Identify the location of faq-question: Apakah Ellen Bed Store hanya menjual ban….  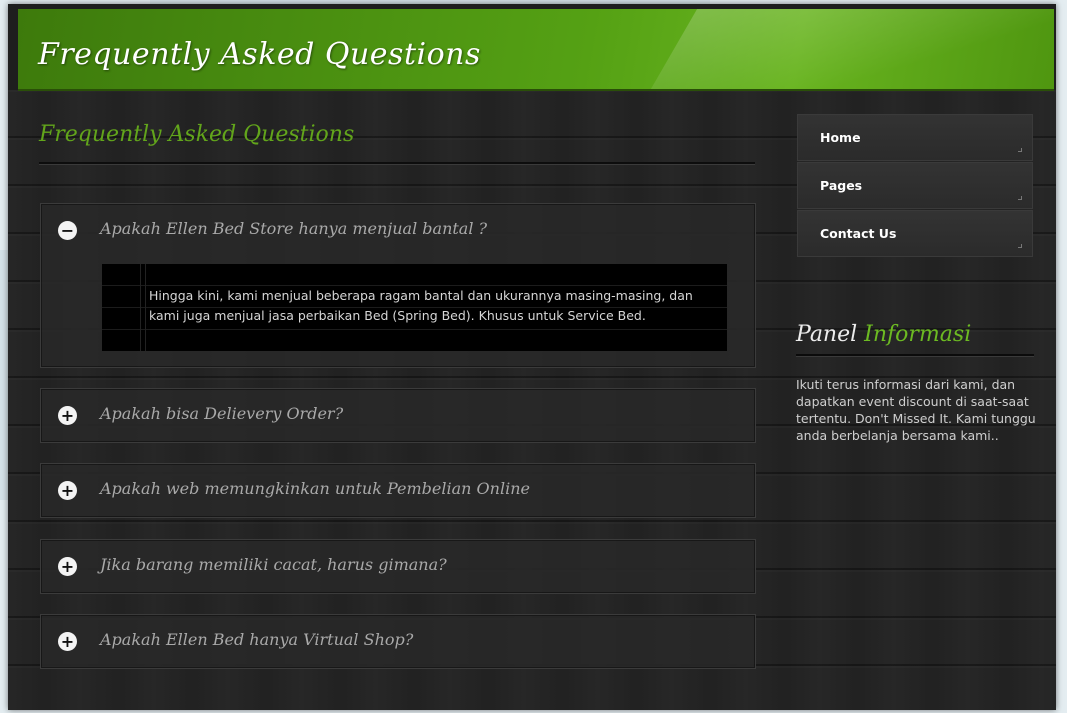
(293, 228).